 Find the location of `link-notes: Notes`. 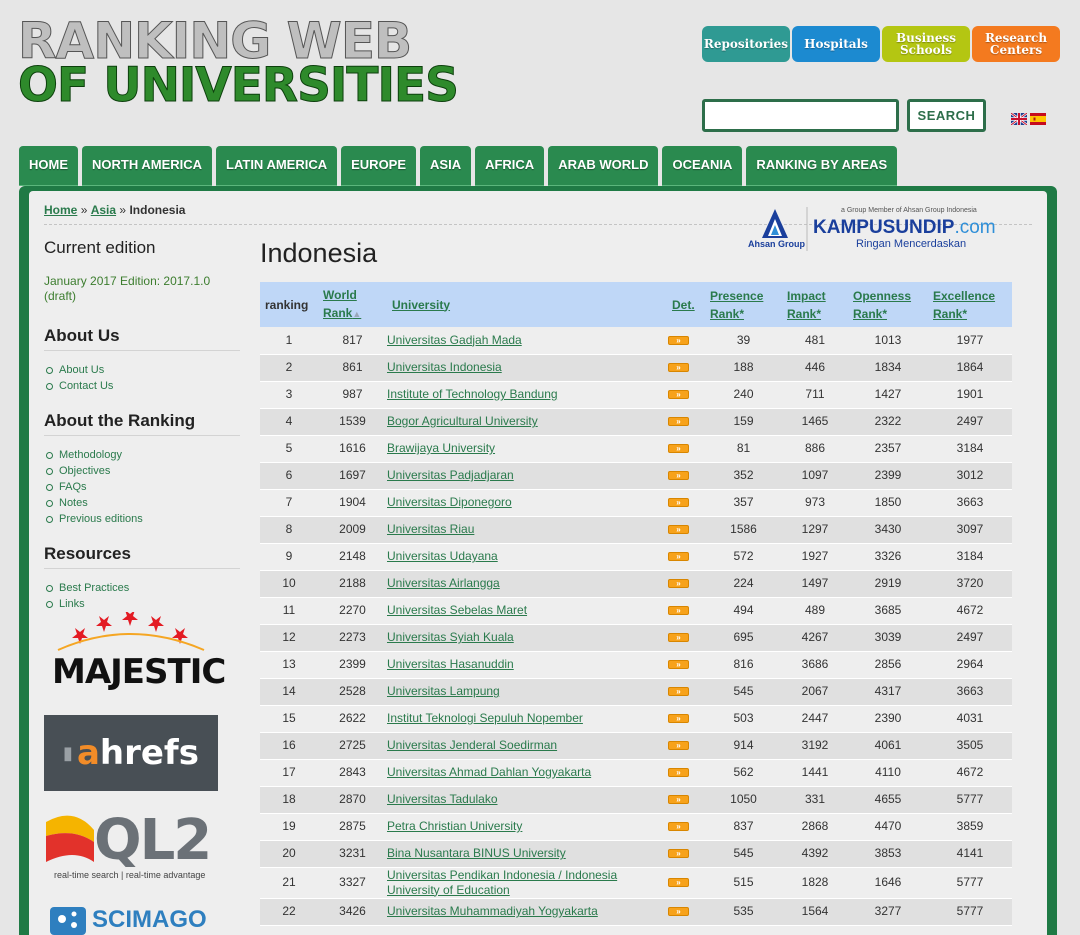

link-notes: Notes is located at coordinates (142, 503).